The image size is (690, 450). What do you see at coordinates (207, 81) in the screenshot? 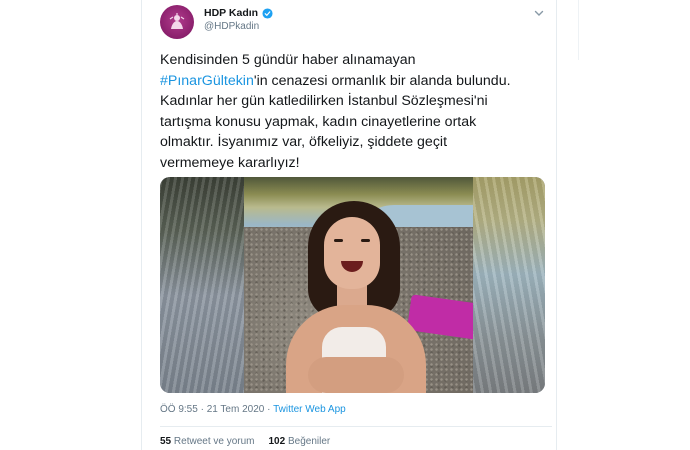
I see `hashtag-link: #PınarGültekin` at bounding box center [207, 81].